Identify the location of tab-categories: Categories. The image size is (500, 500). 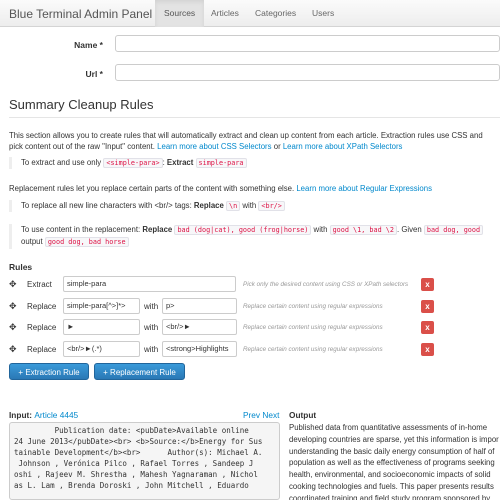
(275, 13).